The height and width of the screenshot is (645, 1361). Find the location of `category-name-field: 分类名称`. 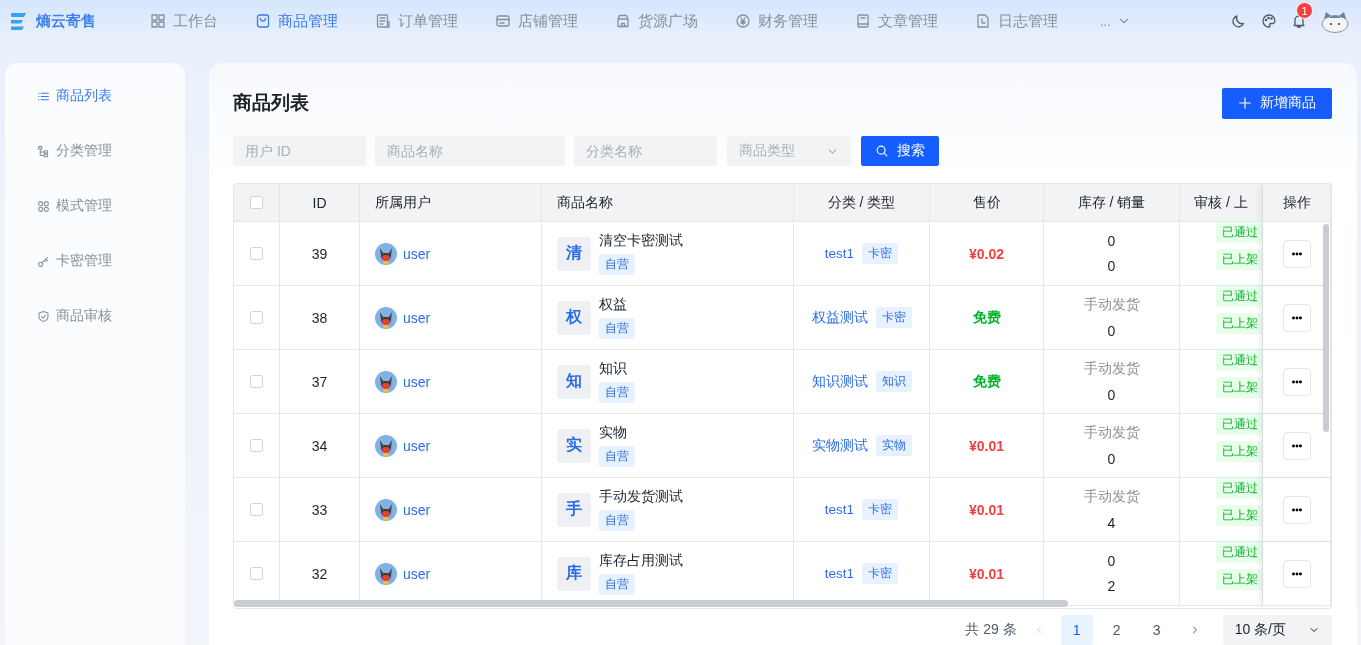

category-name-field: 分类名称 is located at coordinates (645, 151).